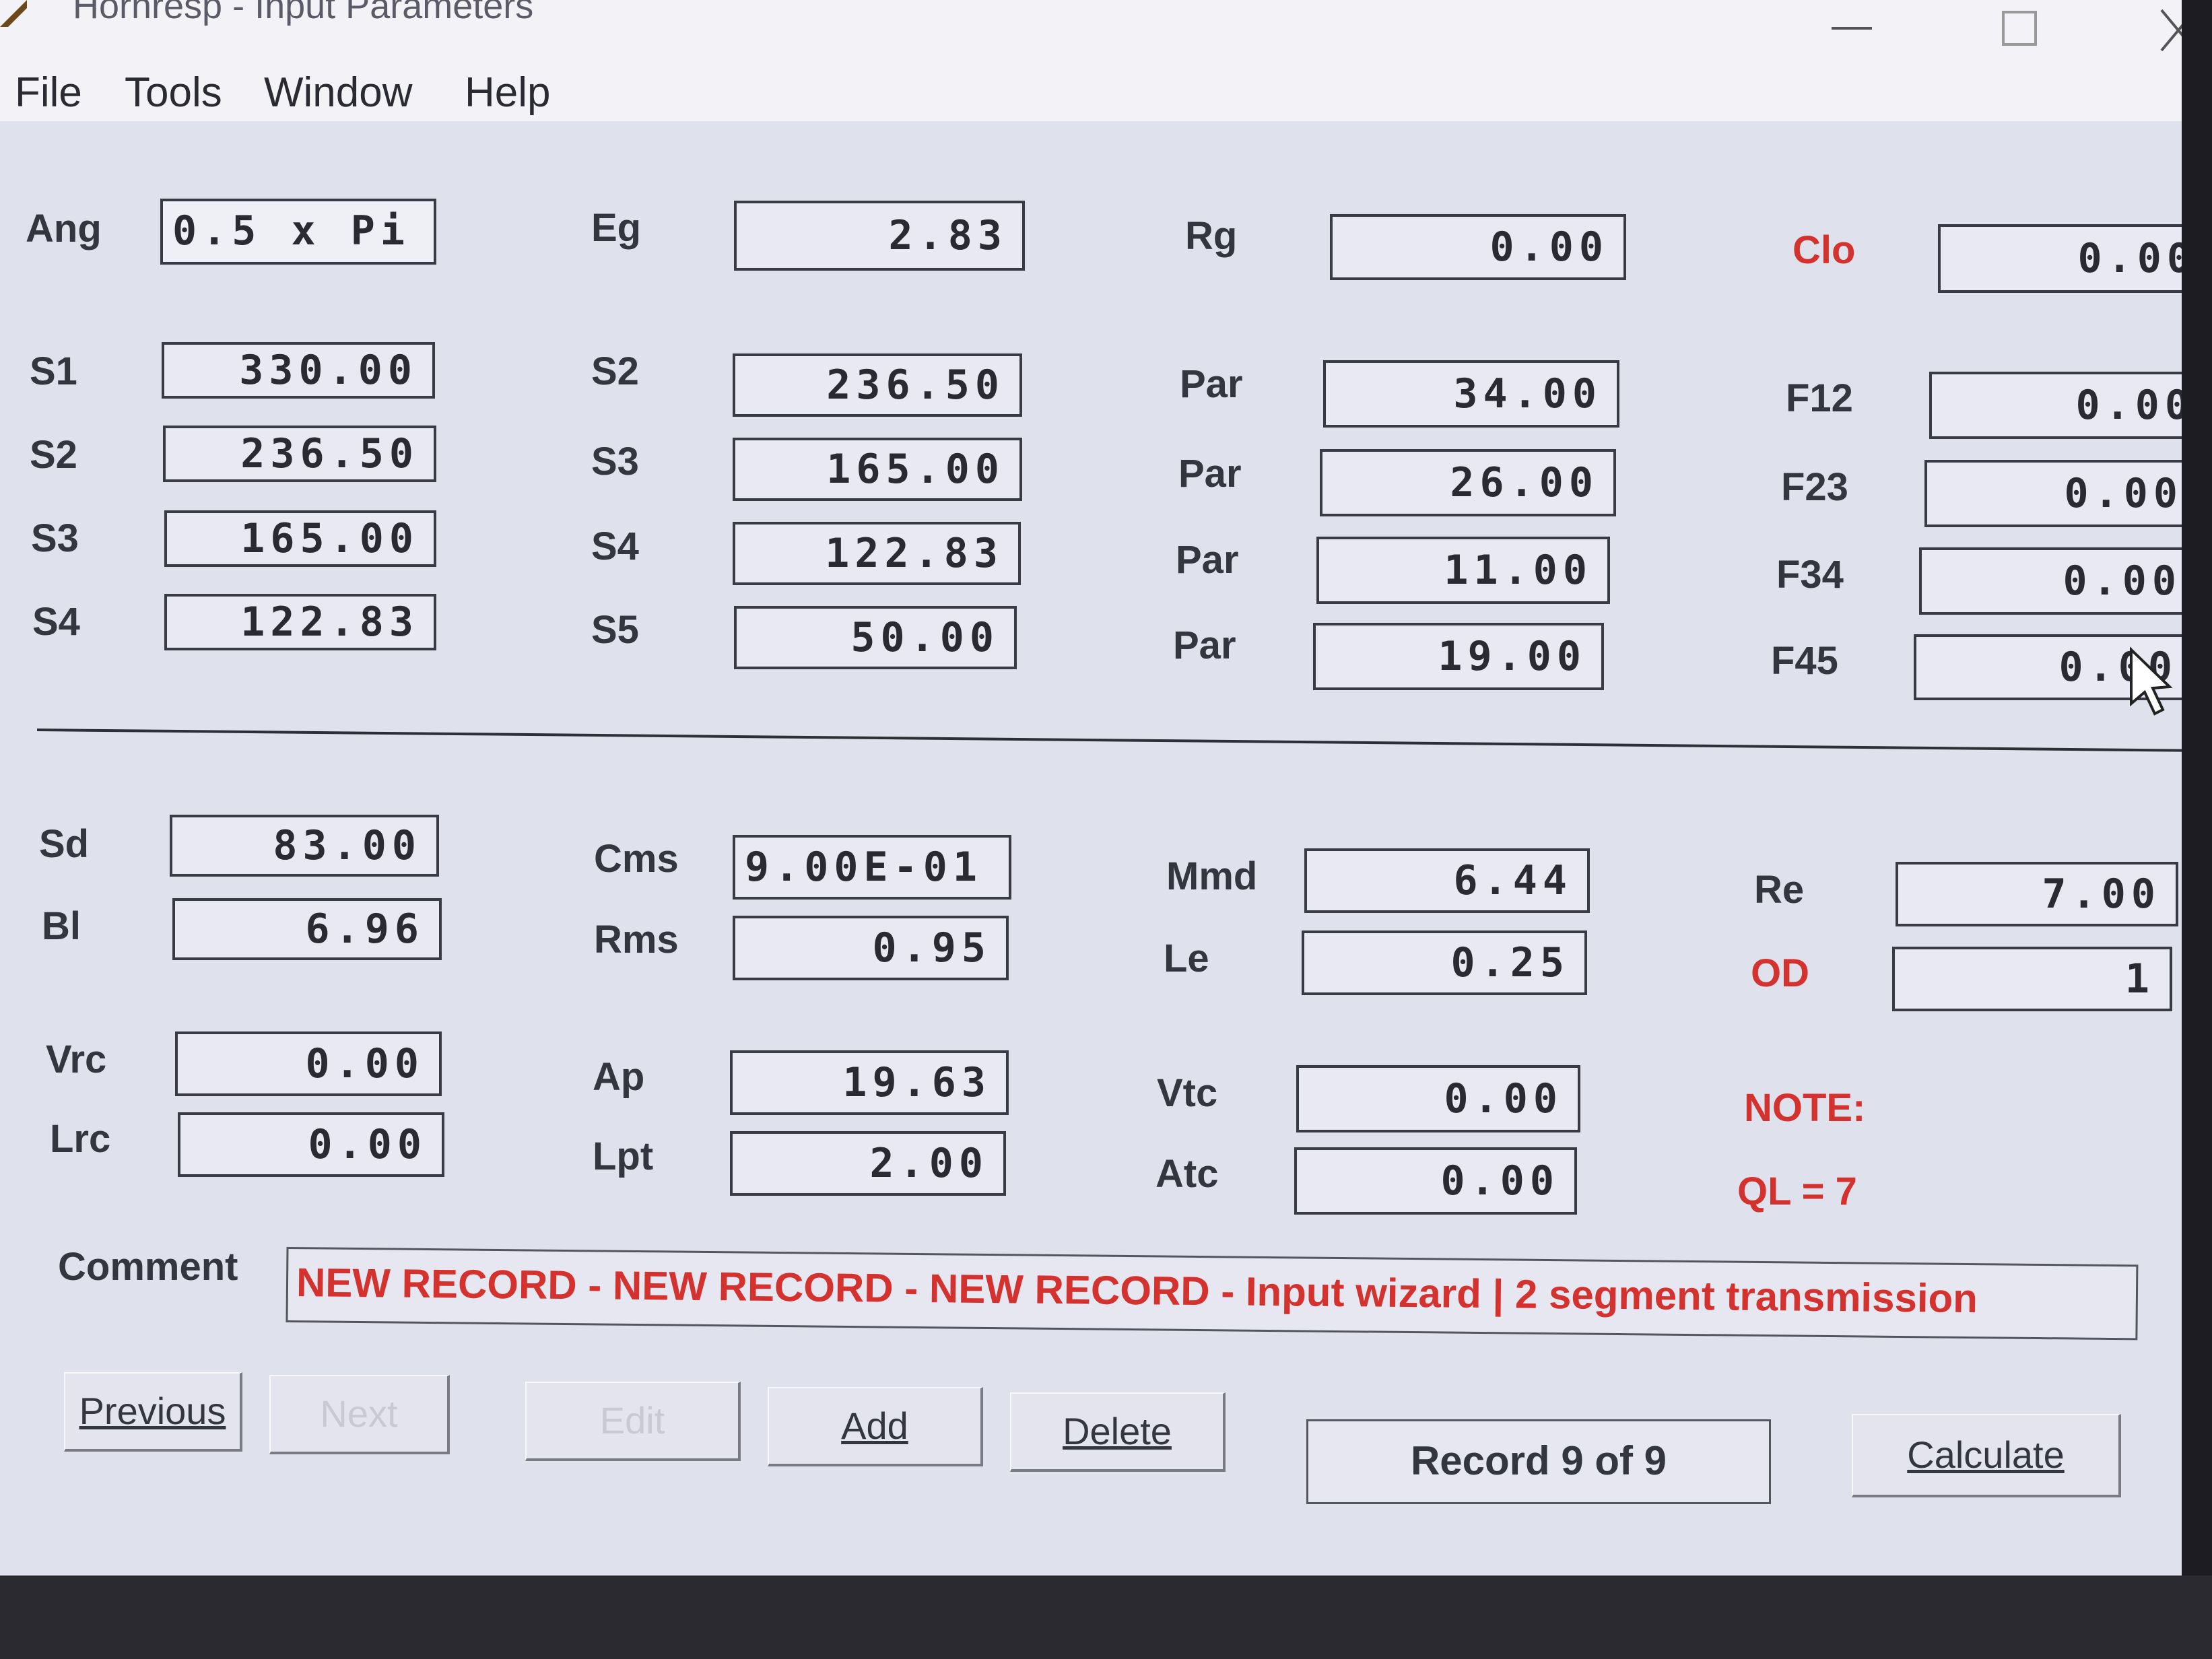 The height and width of the screenshot is (1659, 2212). I want to click on vtc-label: Vtc, so click(1187, 1093).